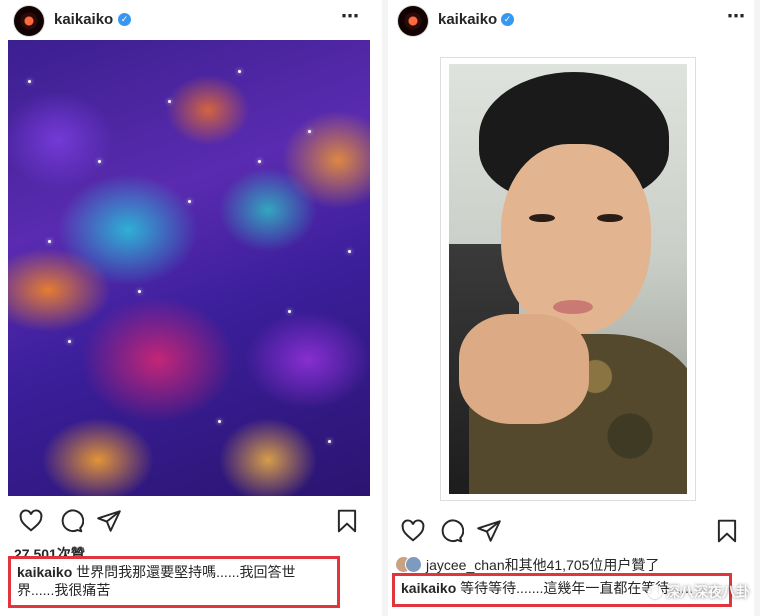 The height and width of the screenshot is (616, 760). What do you see at coordinates (708, 592) in the screenshot?
I see `watermark-text: 深八深夜八卦` at bounding box center [708, 592].